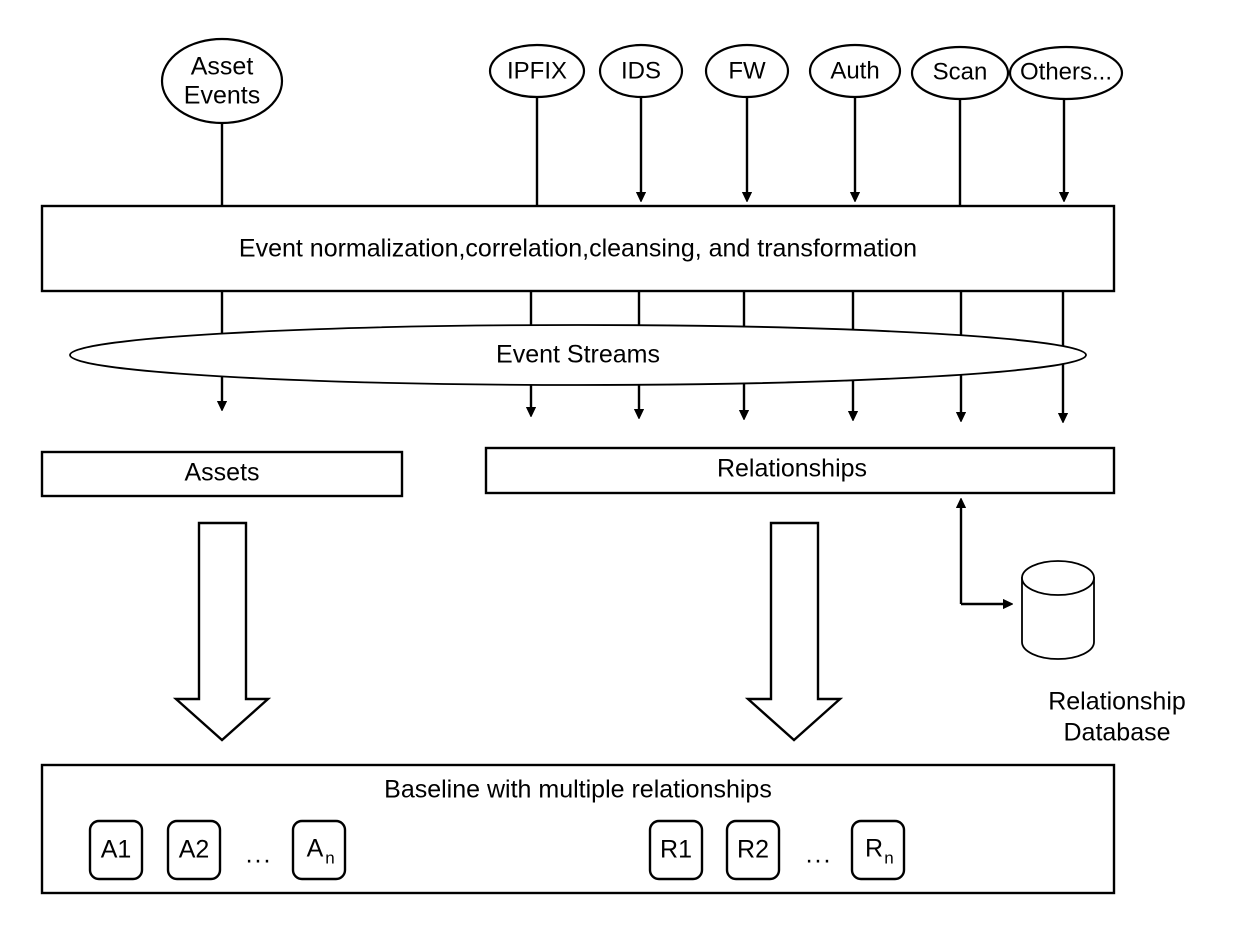  Describe the element at coordinates (1058, 578) in the screenshot. I see `database-cylinder-top` at that location.